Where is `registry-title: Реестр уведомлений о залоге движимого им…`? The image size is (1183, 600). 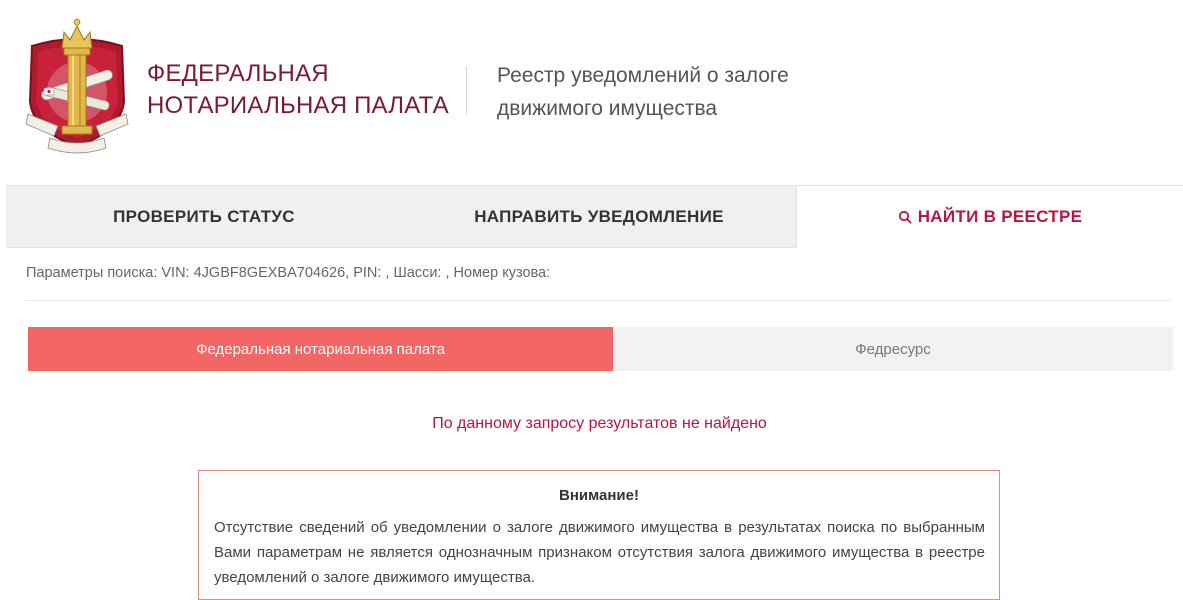 registry-title: Реестр уведомлений о залоге движимого им… is located at coordinates (643, 92).